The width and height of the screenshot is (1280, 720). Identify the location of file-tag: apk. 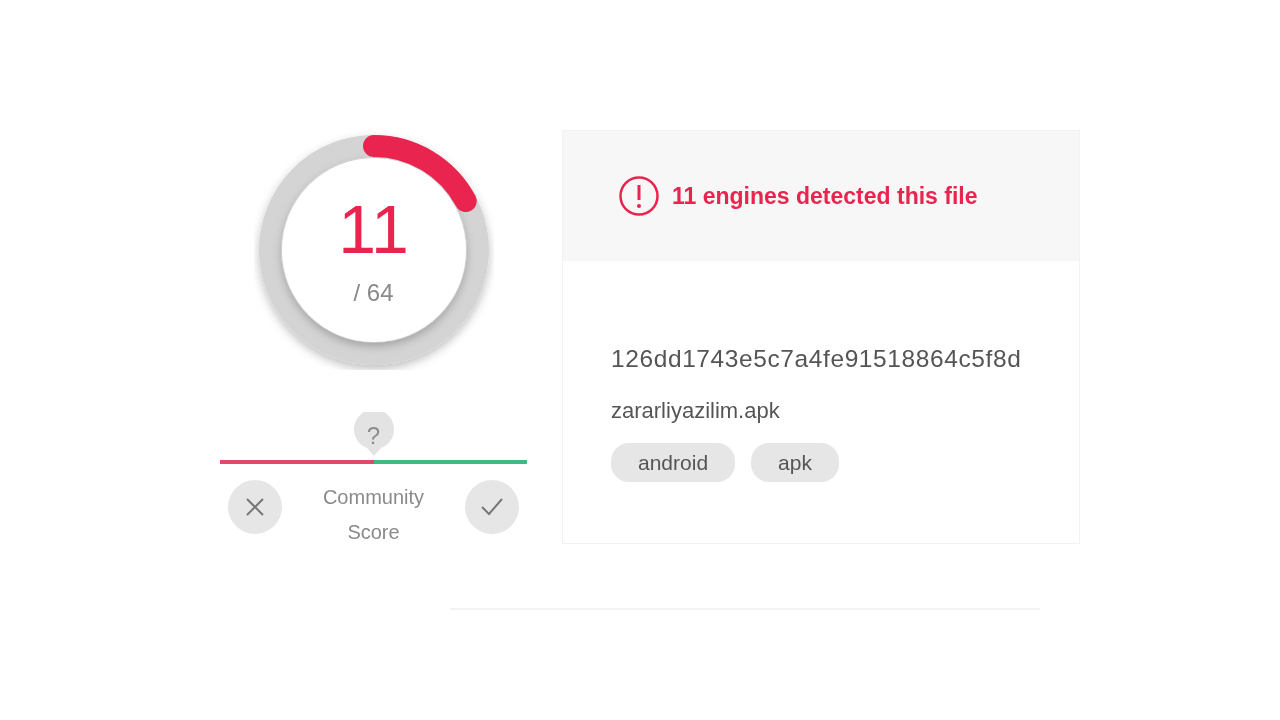
(795, 462).